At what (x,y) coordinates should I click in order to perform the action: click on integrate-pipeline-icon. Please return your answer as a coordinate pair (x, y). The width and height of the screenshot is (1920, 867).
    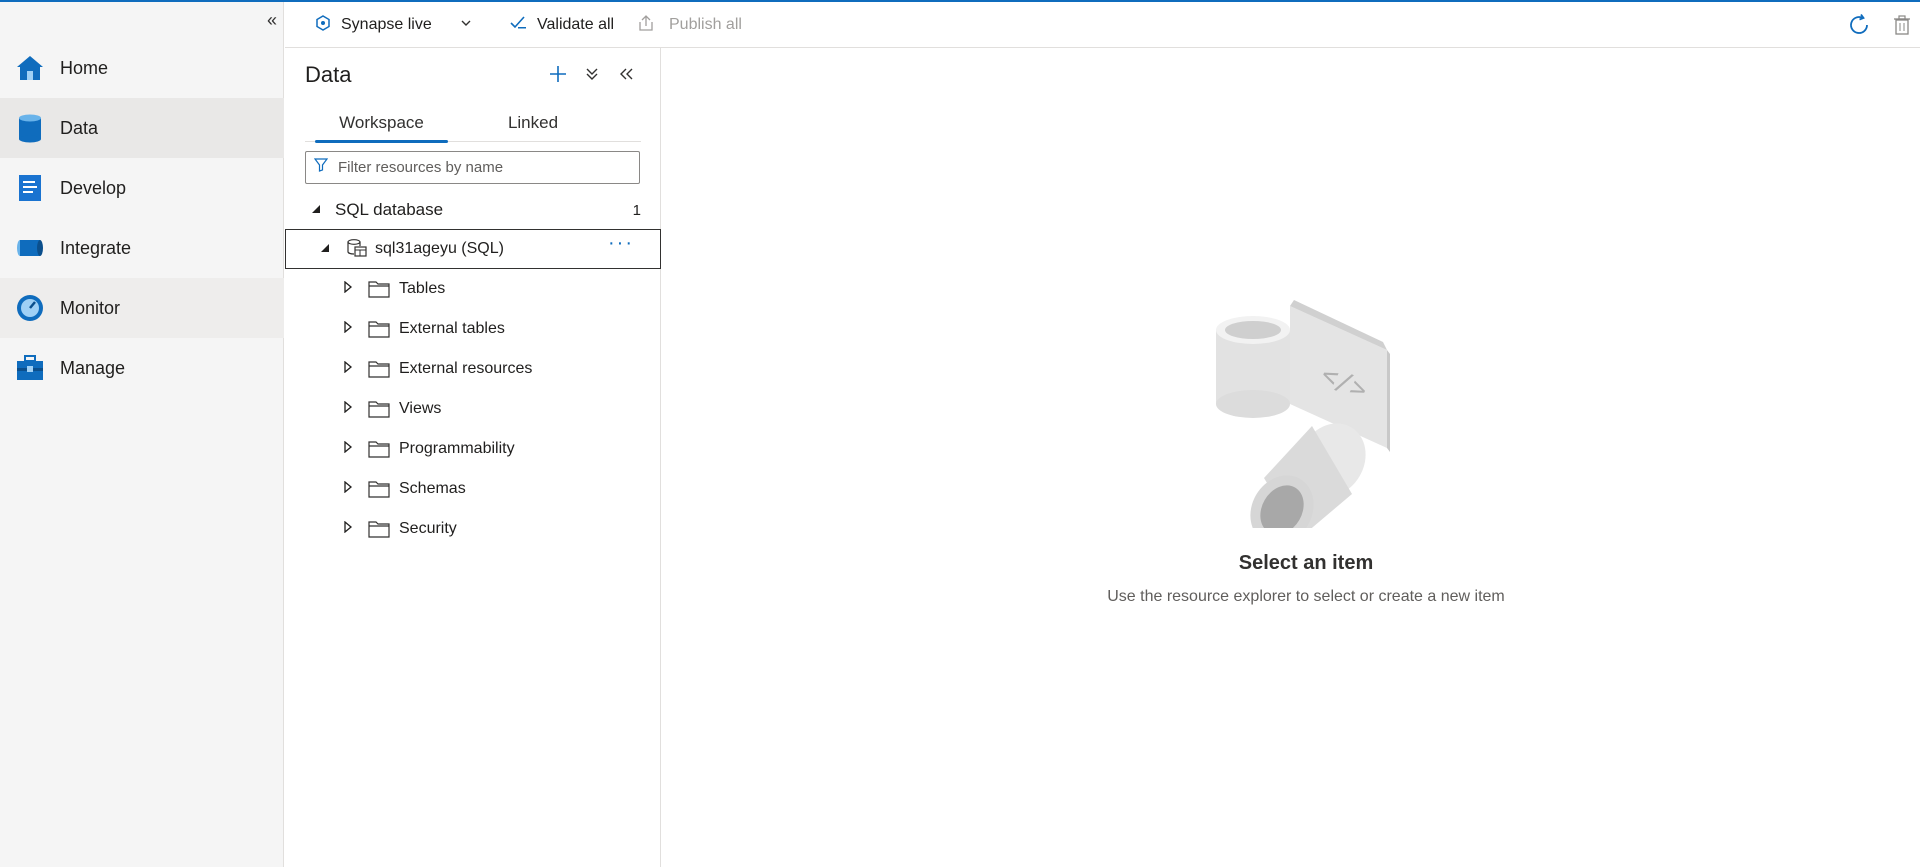
    Looking at the image, I should click on (30, 248).